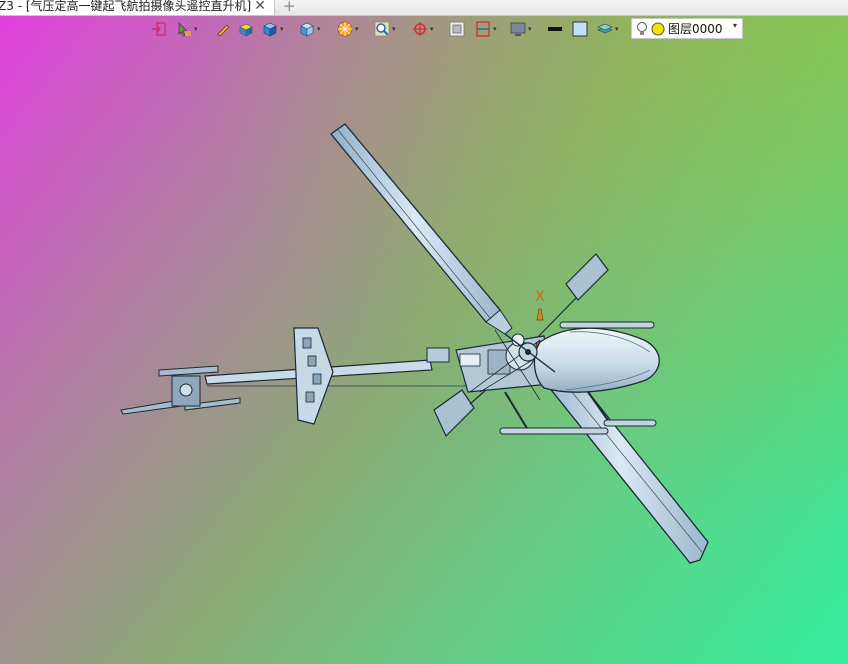 The image size is (848, 664). I want to click on render-mode-dropdown-icon: ▾, so click(282, 29).